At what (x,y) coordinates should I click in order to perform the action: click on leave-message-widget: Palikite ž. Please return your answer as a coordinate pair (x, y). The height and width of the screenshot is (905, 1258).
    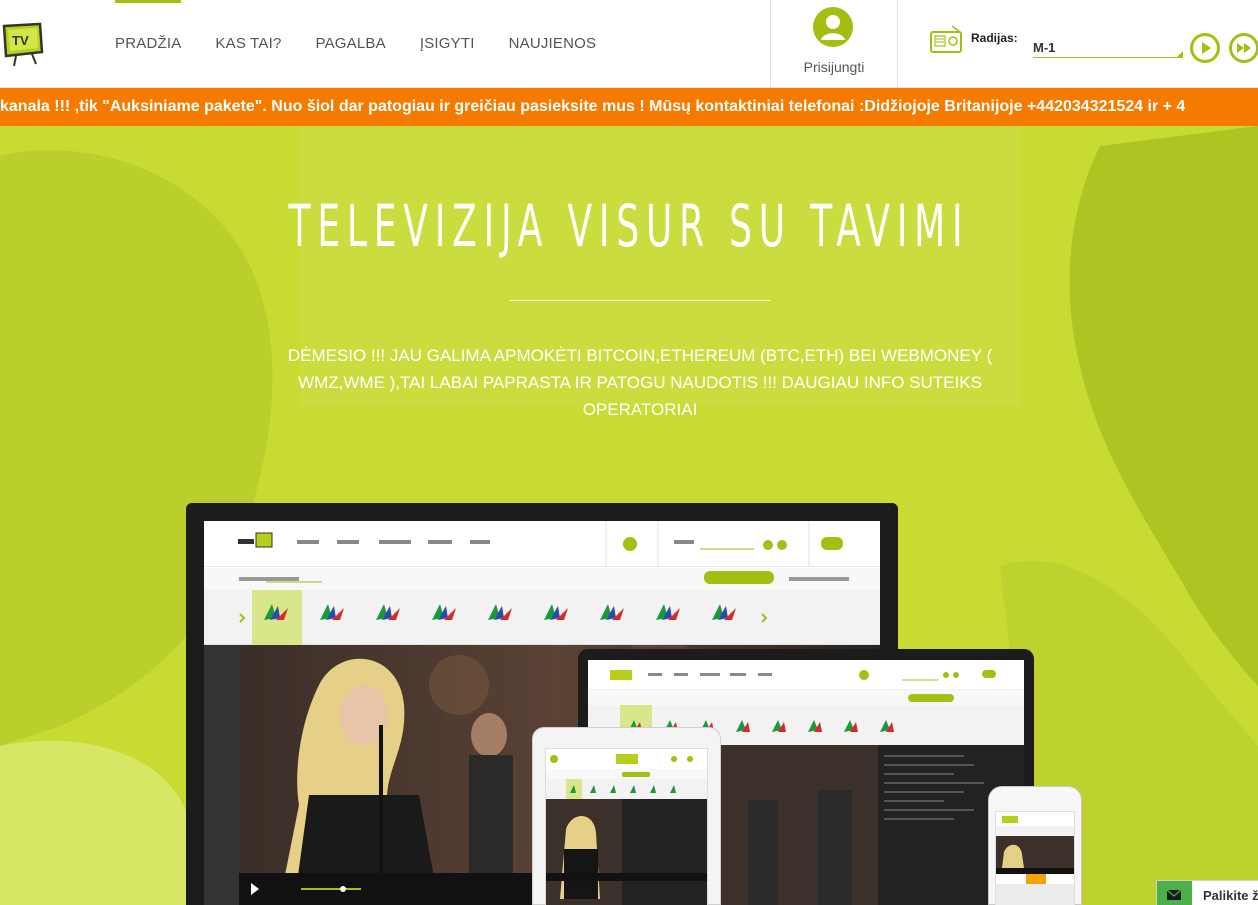
    Looking at the image, I should click on (1207, 892).